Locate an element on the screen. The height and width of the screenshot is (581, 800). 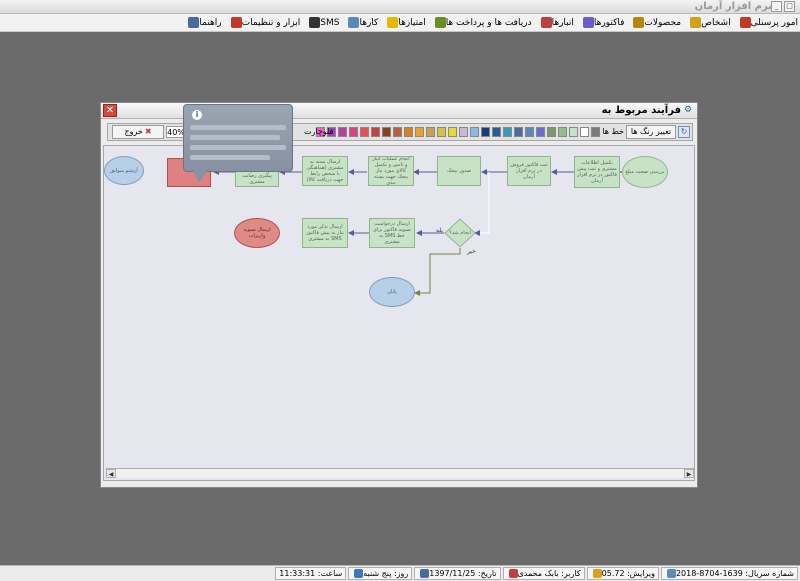
process-icon: ⚙ is located at coordinates (688, 110).